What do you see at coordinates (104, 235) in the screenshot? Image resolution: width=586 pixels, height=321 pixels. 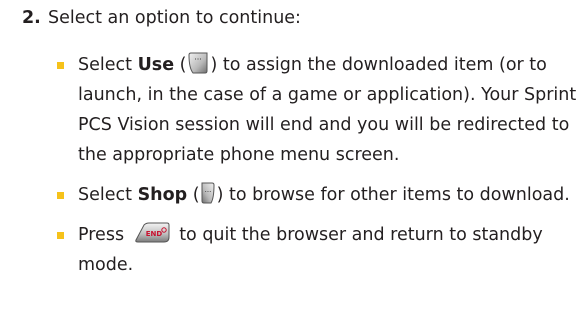 I see `end-pre-text: Press` at bounding box center [104, 235].